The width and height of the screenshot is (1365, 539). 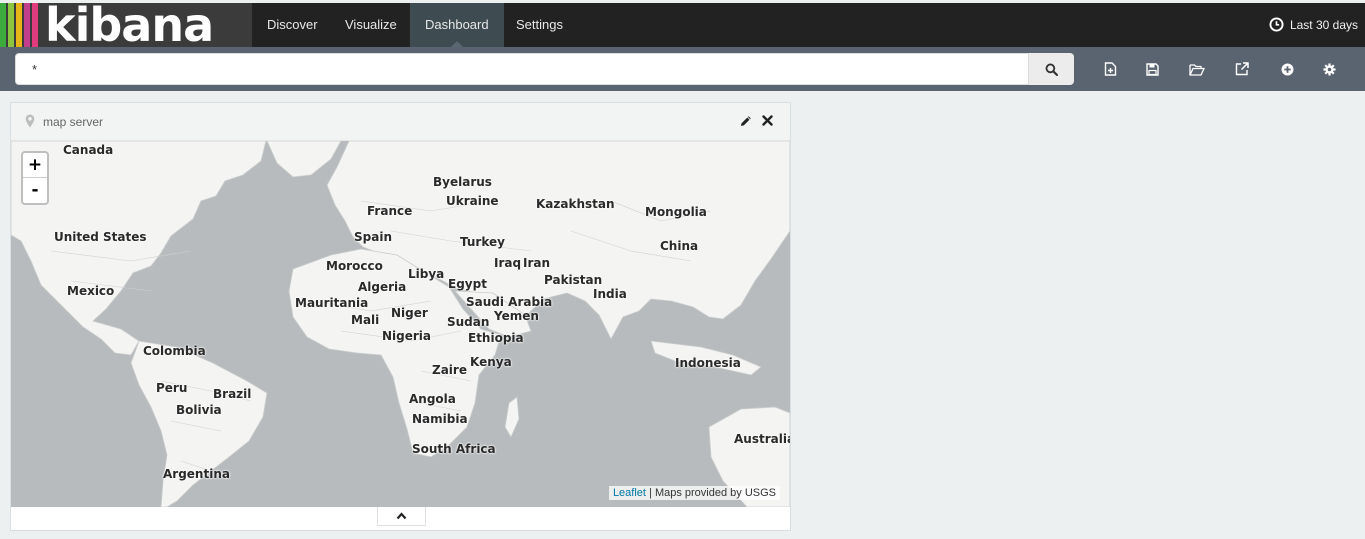 What do you see at coordinates (1276, 24) in the screenshot?
I see `clock-icon` at bounding box center [1276, 24].